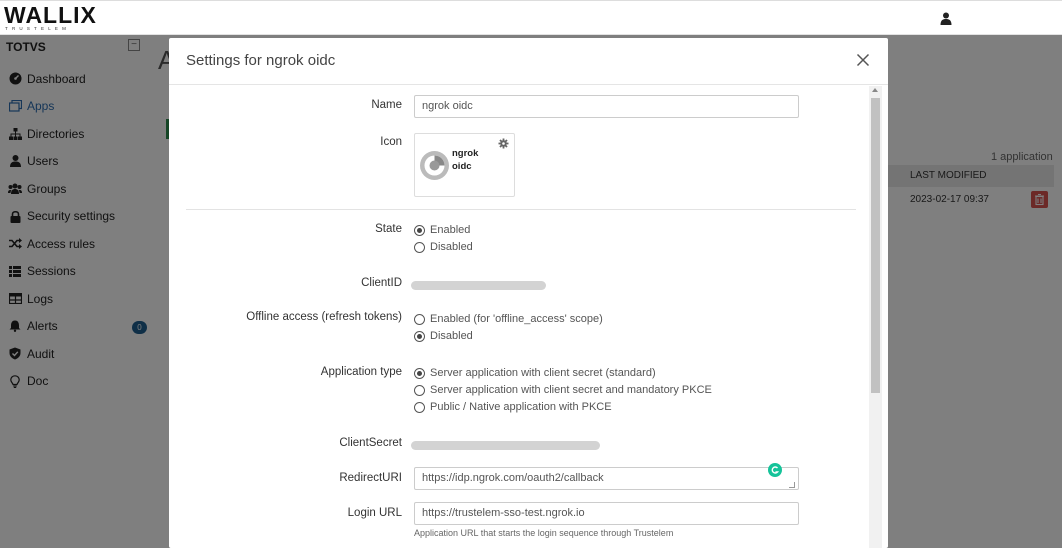 The image size is (1062, 548). Describe the element at coordinates (391, 142) in the screenshot. I see `icon-label: Icon` at that location.